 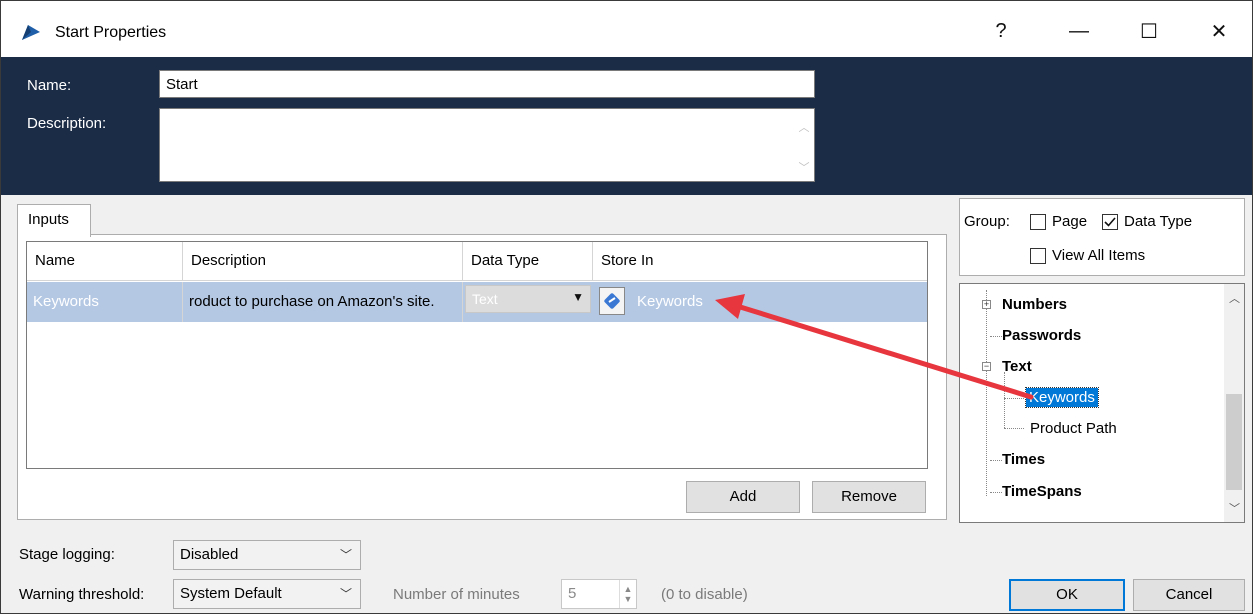 What do you see at coordinates (1069, 221) in the screenshot?
I see `page-checkbox-label: Page` at bounding box center [1069, 221].